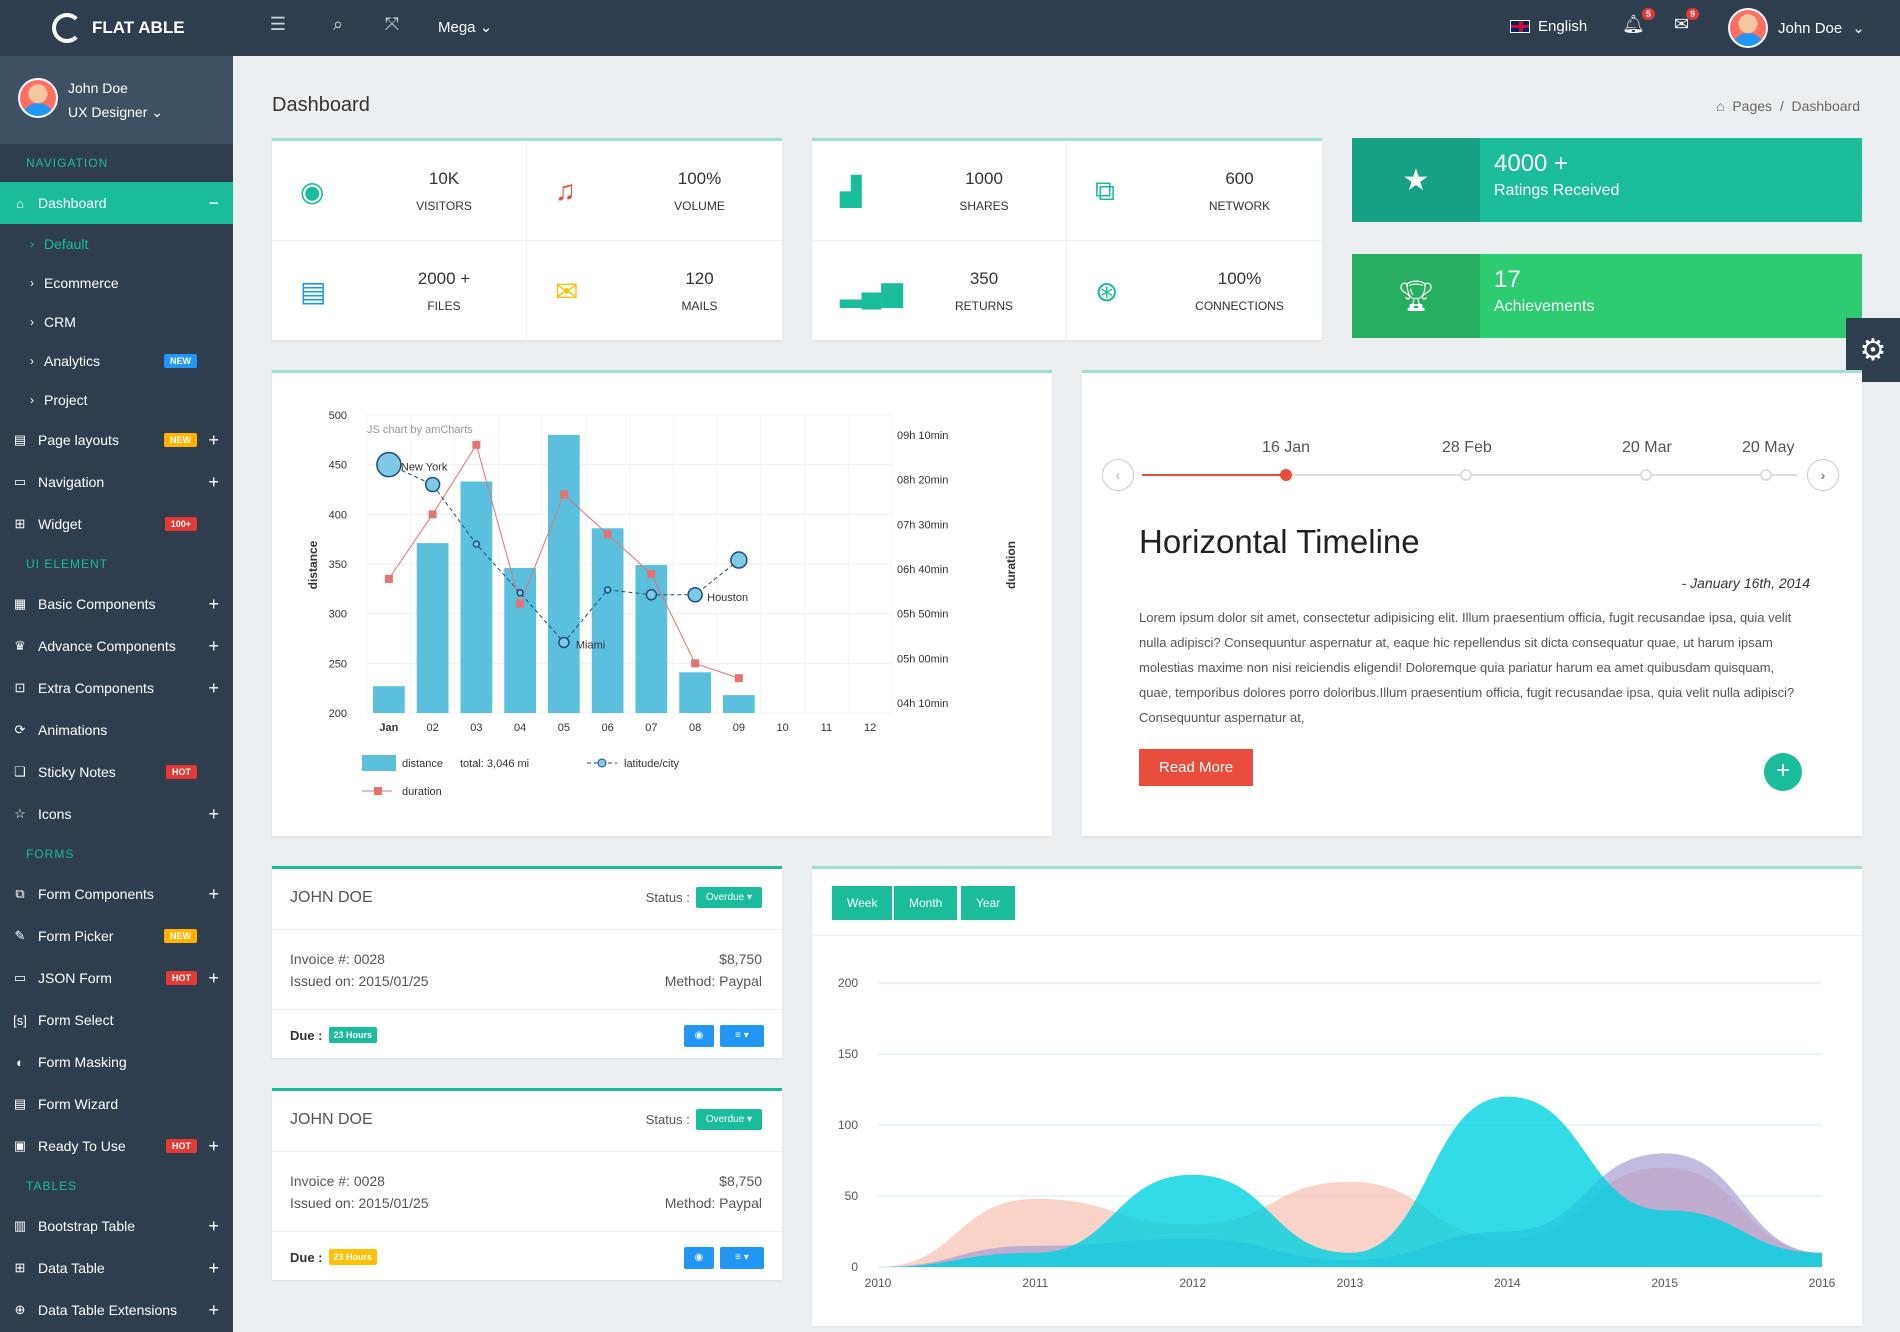  I want to click on sidebar-item-data-table: ⊞ Data Table +, so click(116, 1268).